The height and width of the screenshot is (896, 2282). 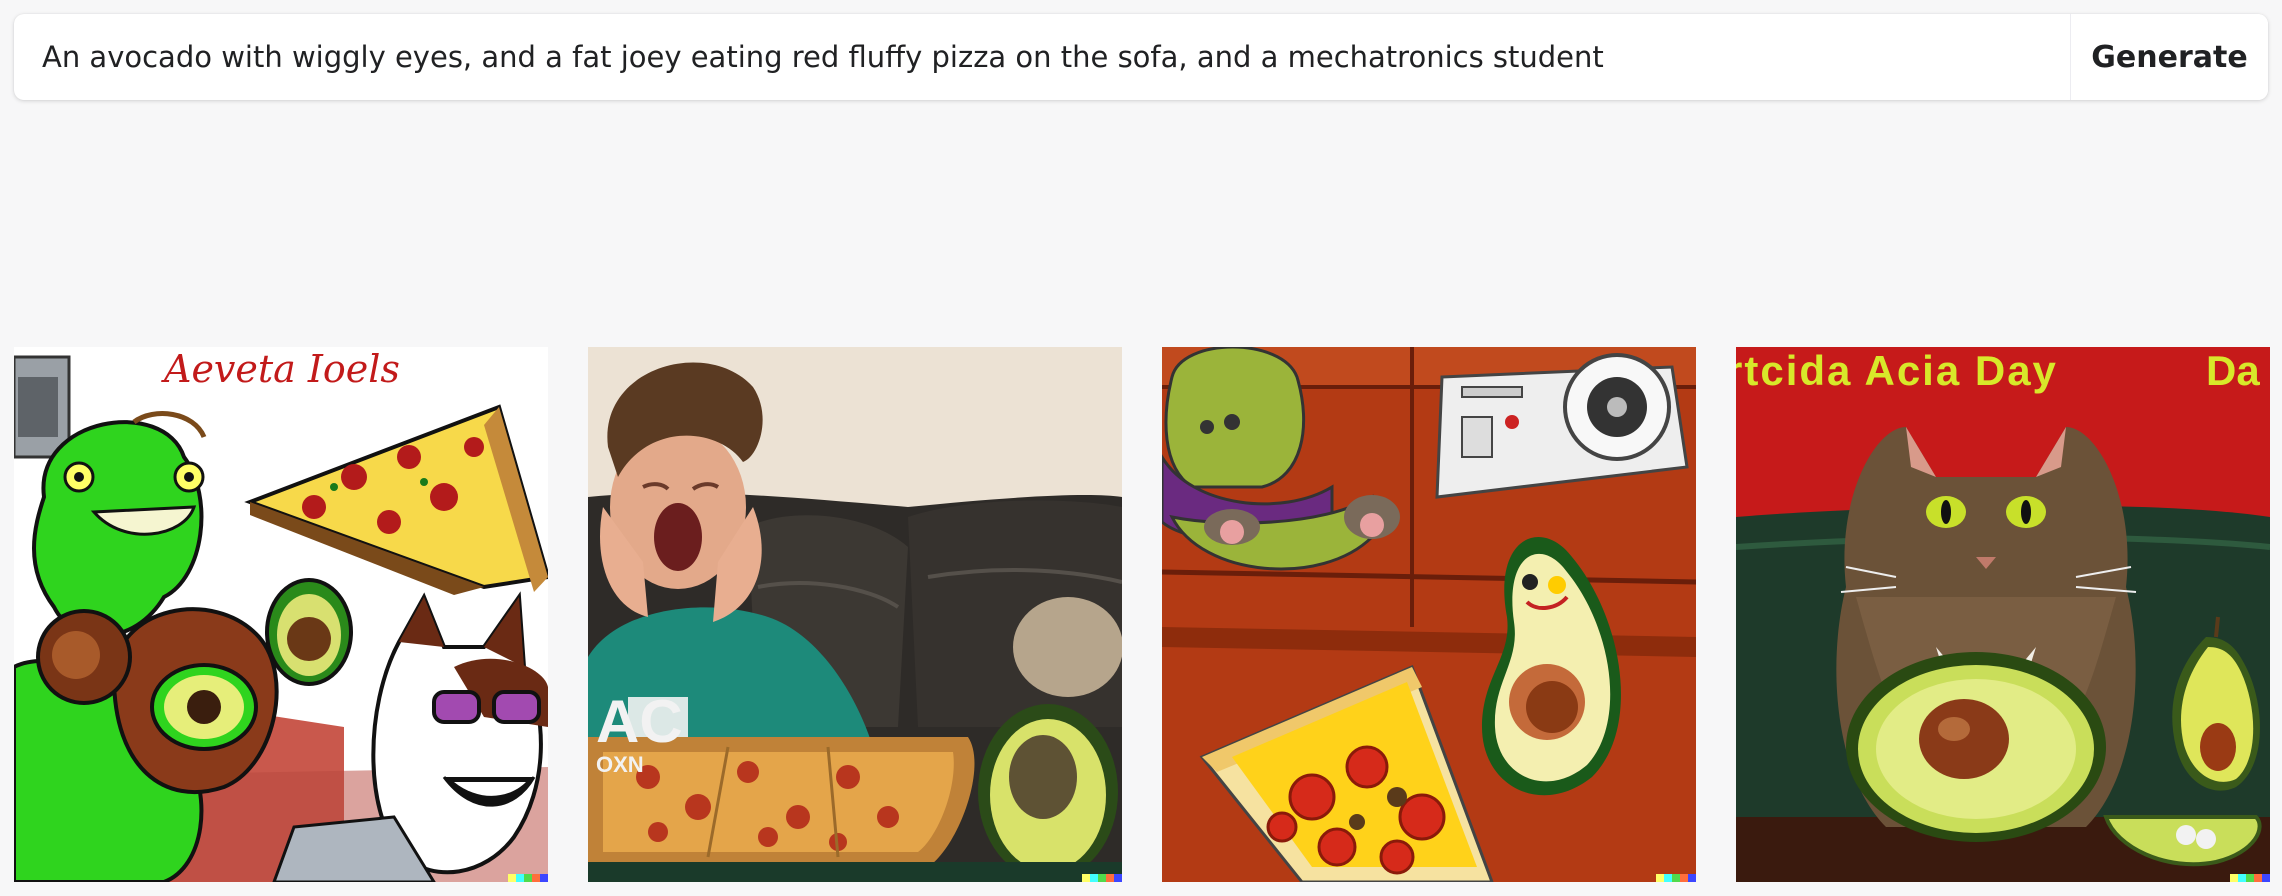 What do you see at coordinates (1042, 57) in the screenshot?
I see `prompt-input` at bounding box center [1042, 57].